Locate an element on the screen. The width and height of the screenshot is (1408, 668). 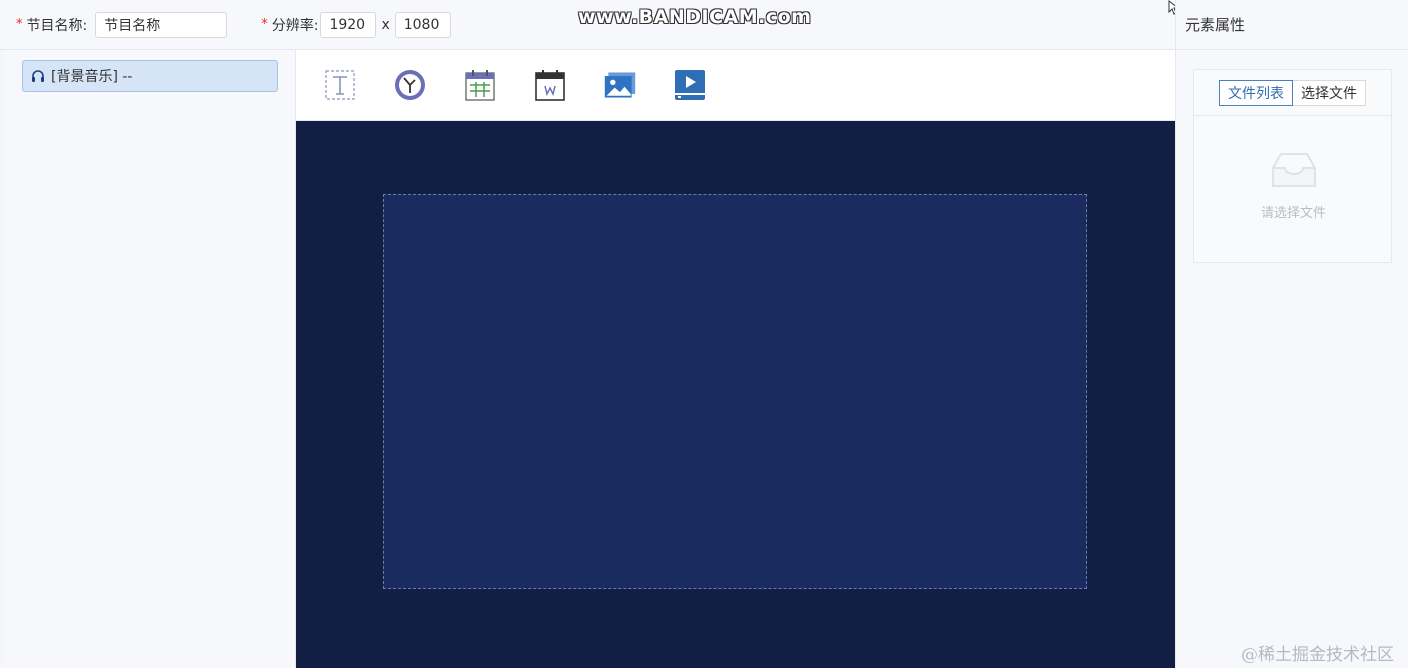
date-tool-button is located at coordinates (480, 85).